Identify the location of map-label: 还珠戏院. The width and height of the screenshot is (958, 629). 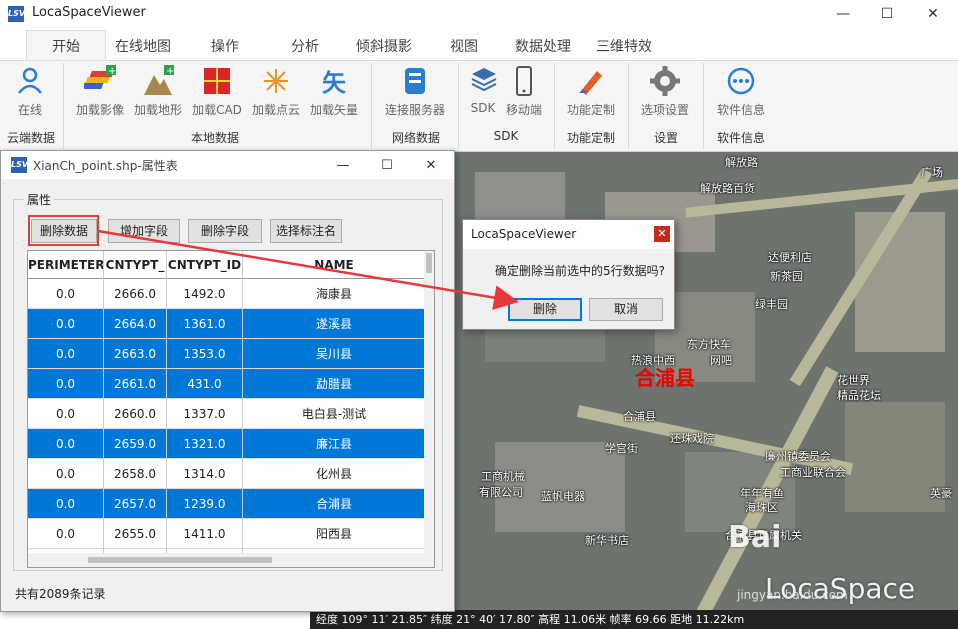
(692, 438).